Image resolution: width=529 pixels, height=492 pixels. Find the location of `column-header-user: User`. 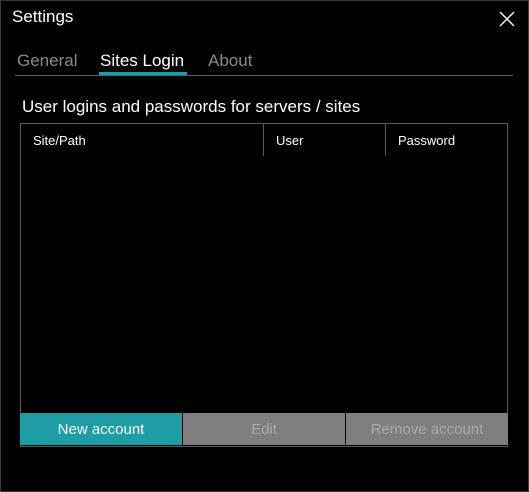

column-header-user: User is located at coordinates (324, 140).